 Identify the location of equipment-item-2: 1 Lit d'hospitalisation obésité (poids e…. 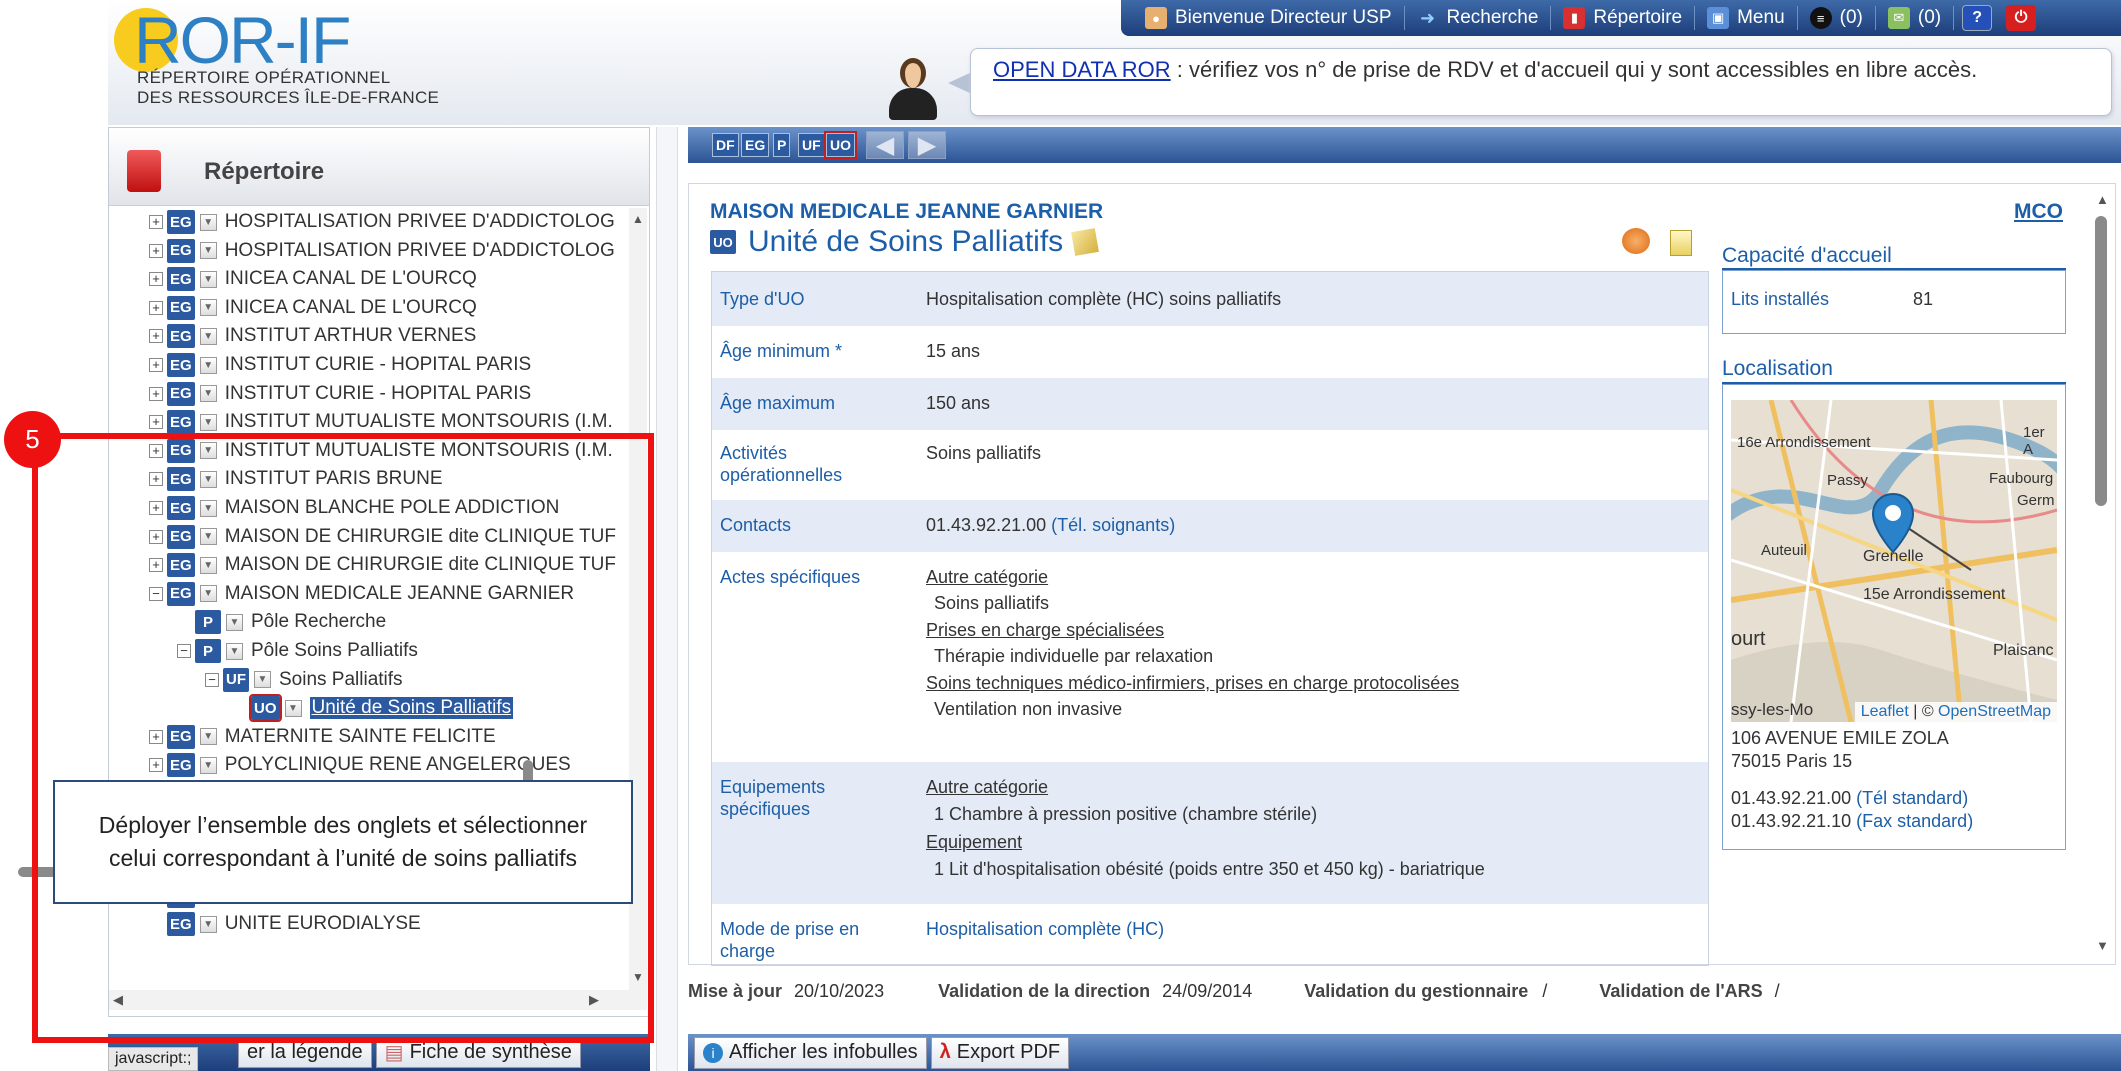
(1209, 869).